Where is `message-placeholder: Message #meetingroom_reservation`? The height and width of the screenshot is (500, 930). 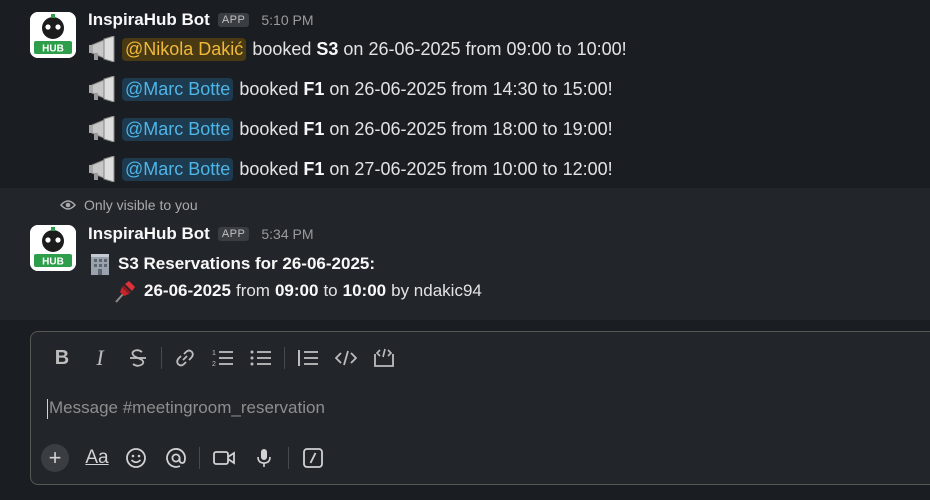 message-placeholder: Message #meetingroom_reservation is located at coordinates (187, 407).